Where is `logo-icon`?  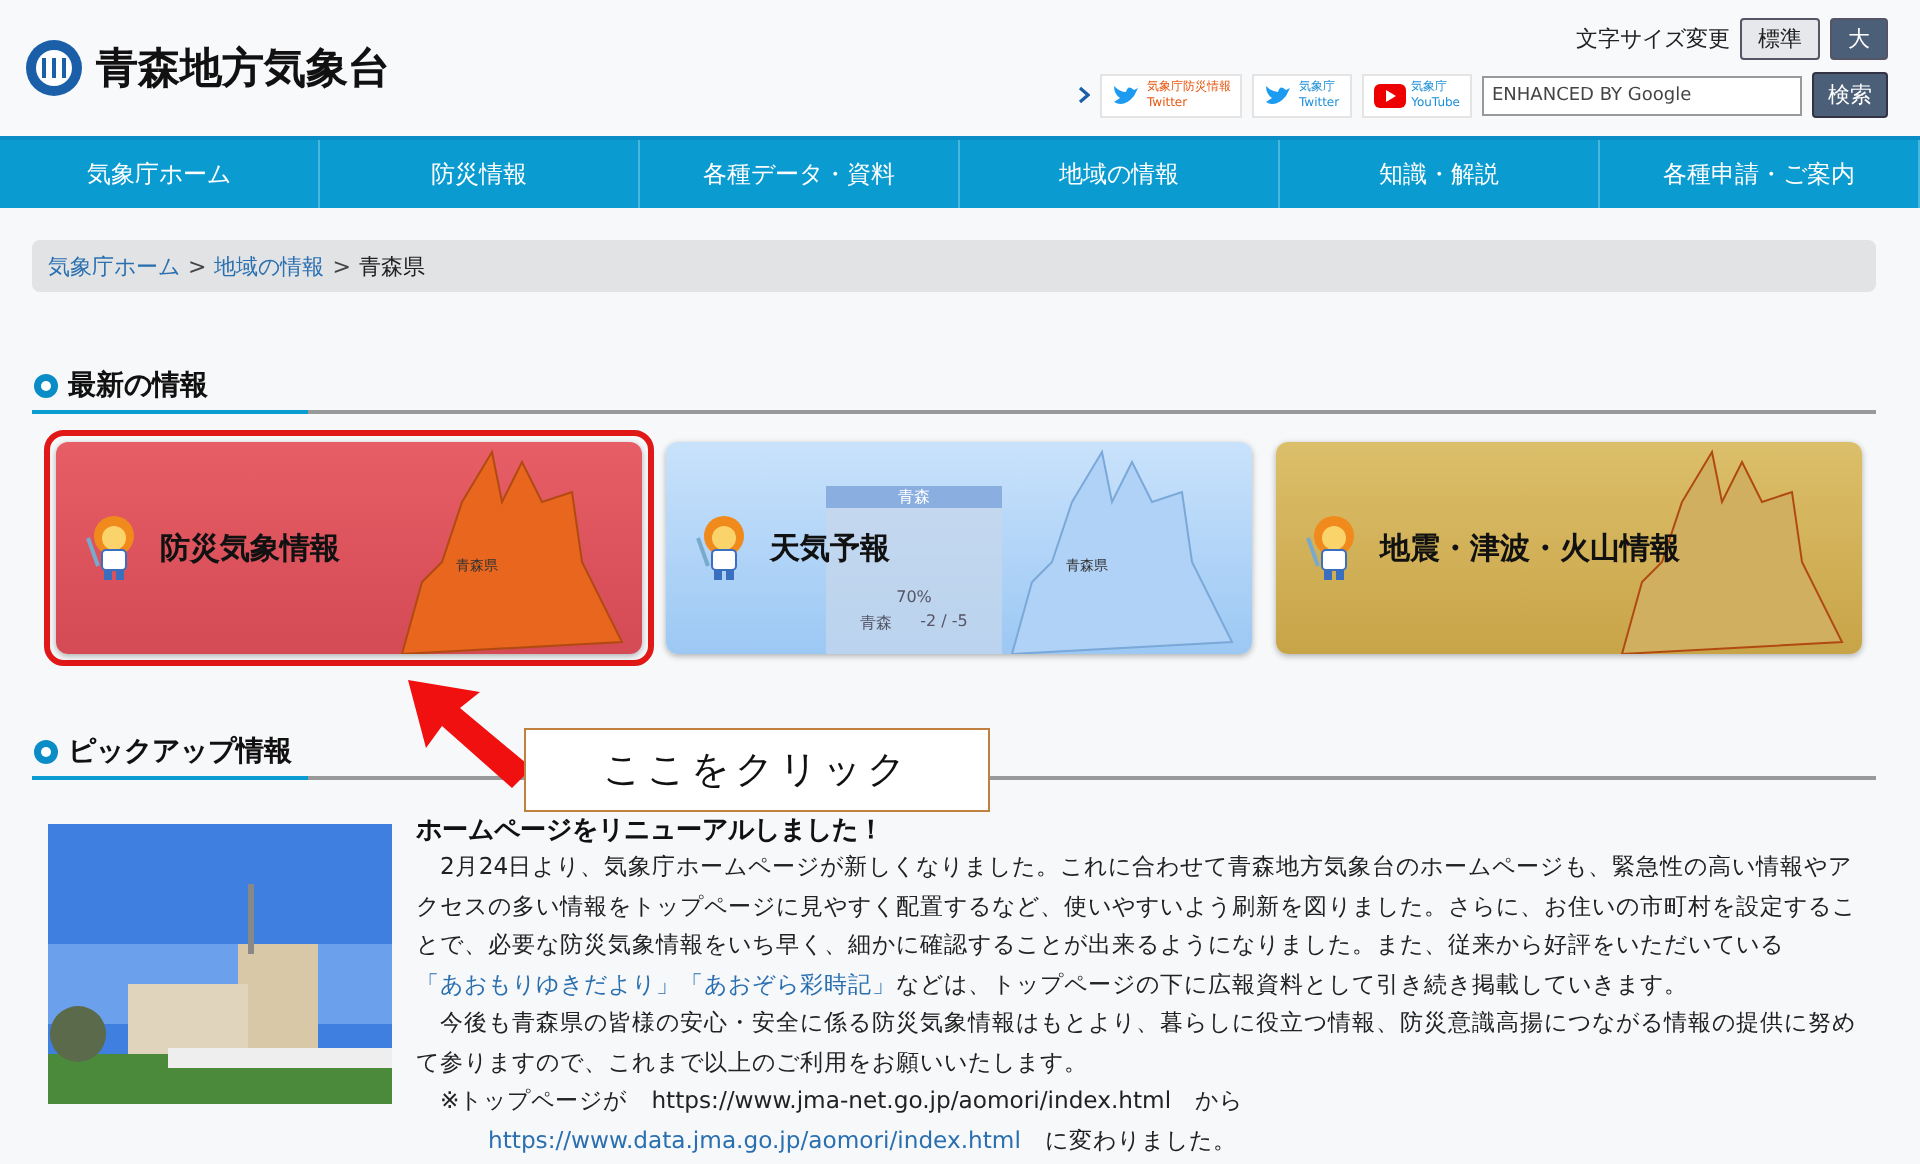
logo-icon is located at coordinates (54, 68).